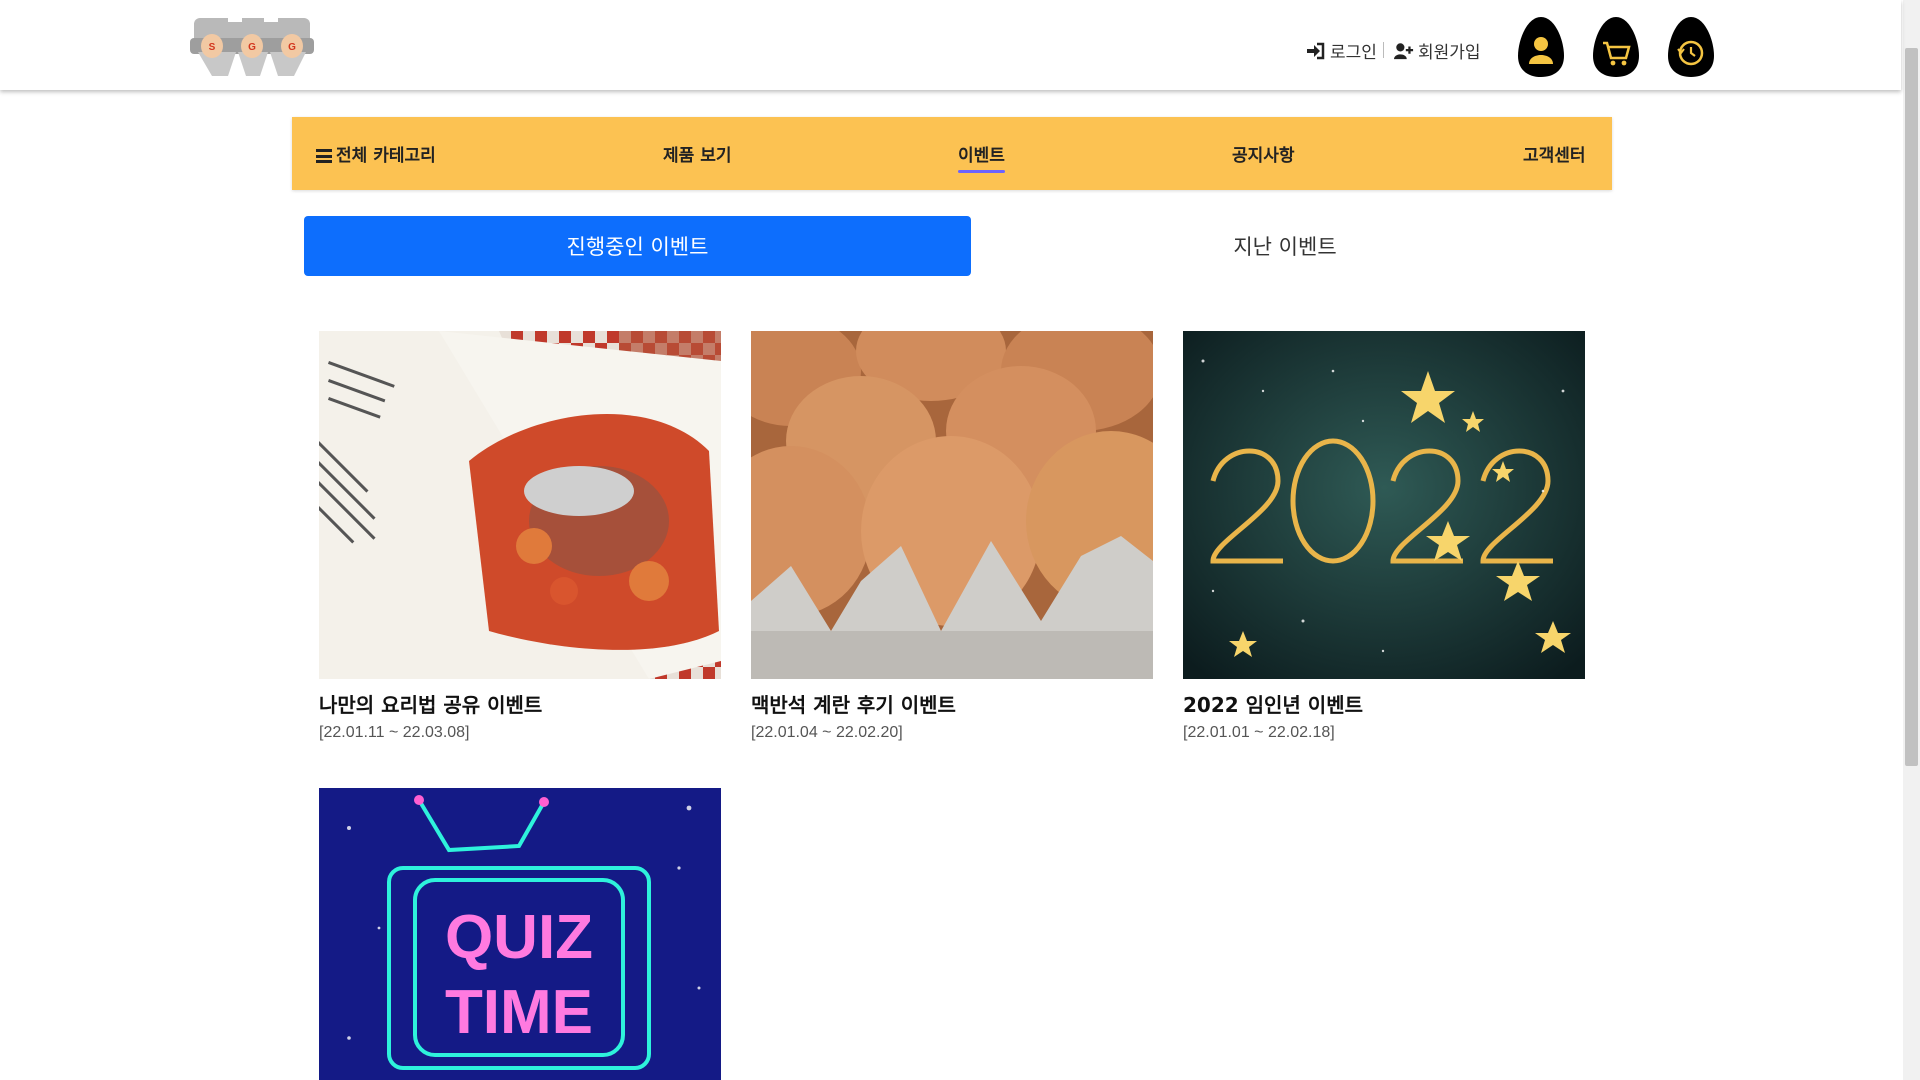 This screenshot has width=1920, height=1080. I want to click on signup-label: 회원가입, so click(1449, 53).